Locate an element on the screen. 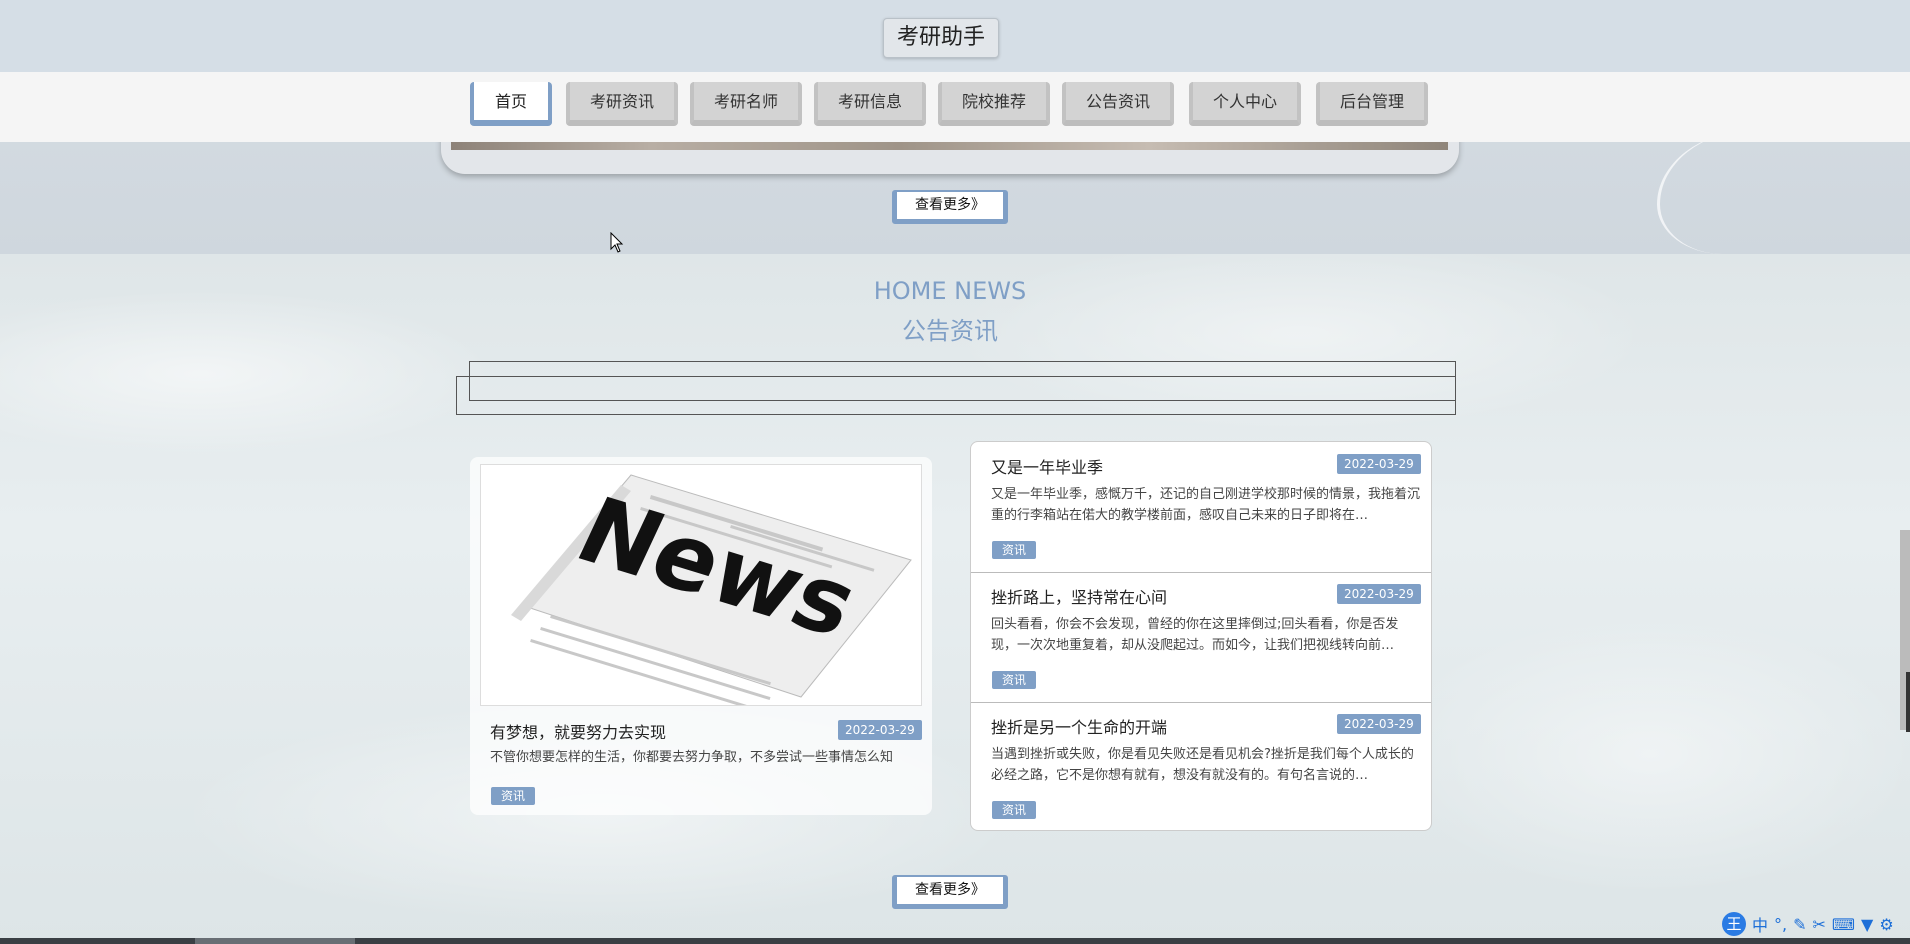 This screenshot has width=1910, height=944. hero-more-button: 查看更多》 is located at coordinates (950, 207).